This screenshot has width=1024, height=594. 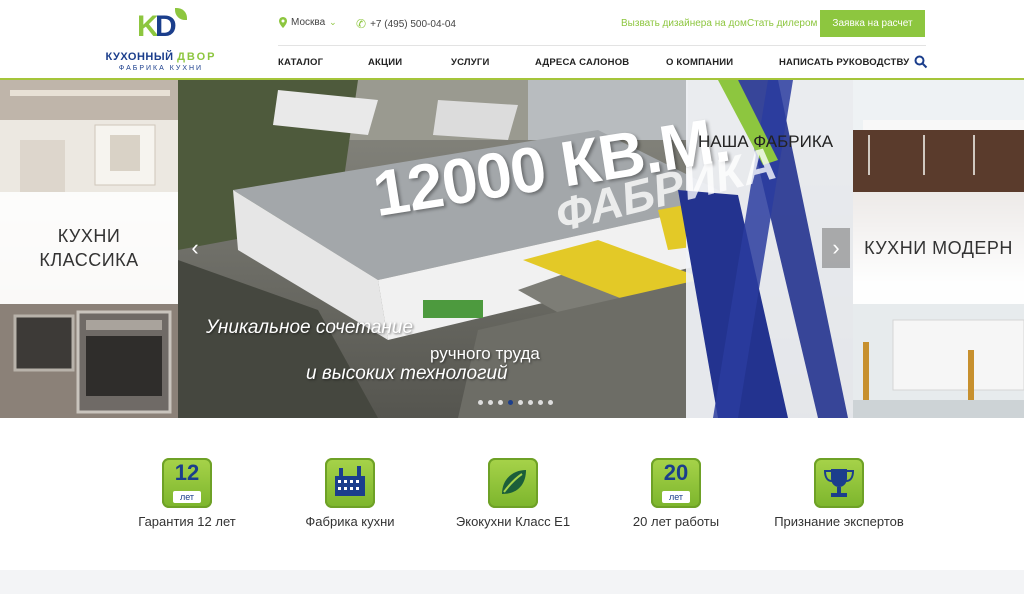 What do you see at coordinates (921, 62) in the screenshot?
I see `search-icon` at bounding box center [921, 62].